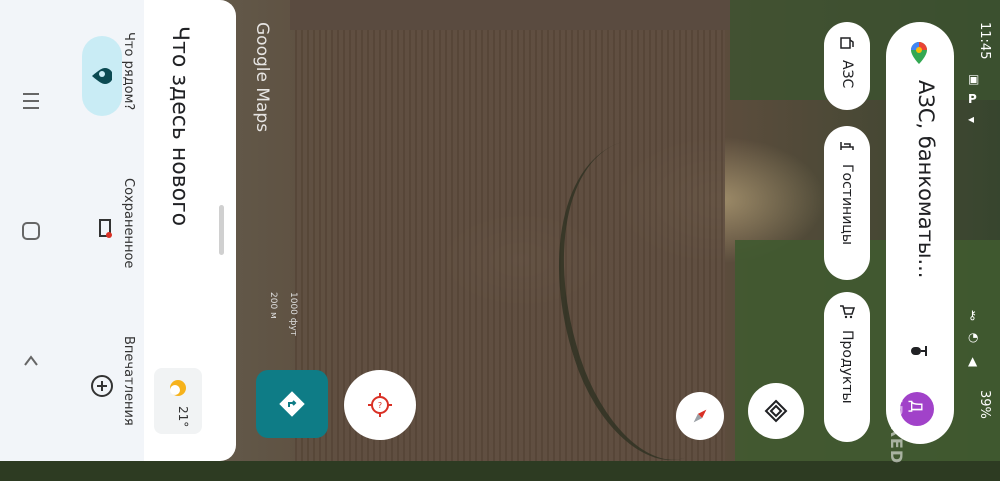  Describe the element at coordinates (183, 417) in the screenshot. I see `weather-temperature: 21°` at that location.